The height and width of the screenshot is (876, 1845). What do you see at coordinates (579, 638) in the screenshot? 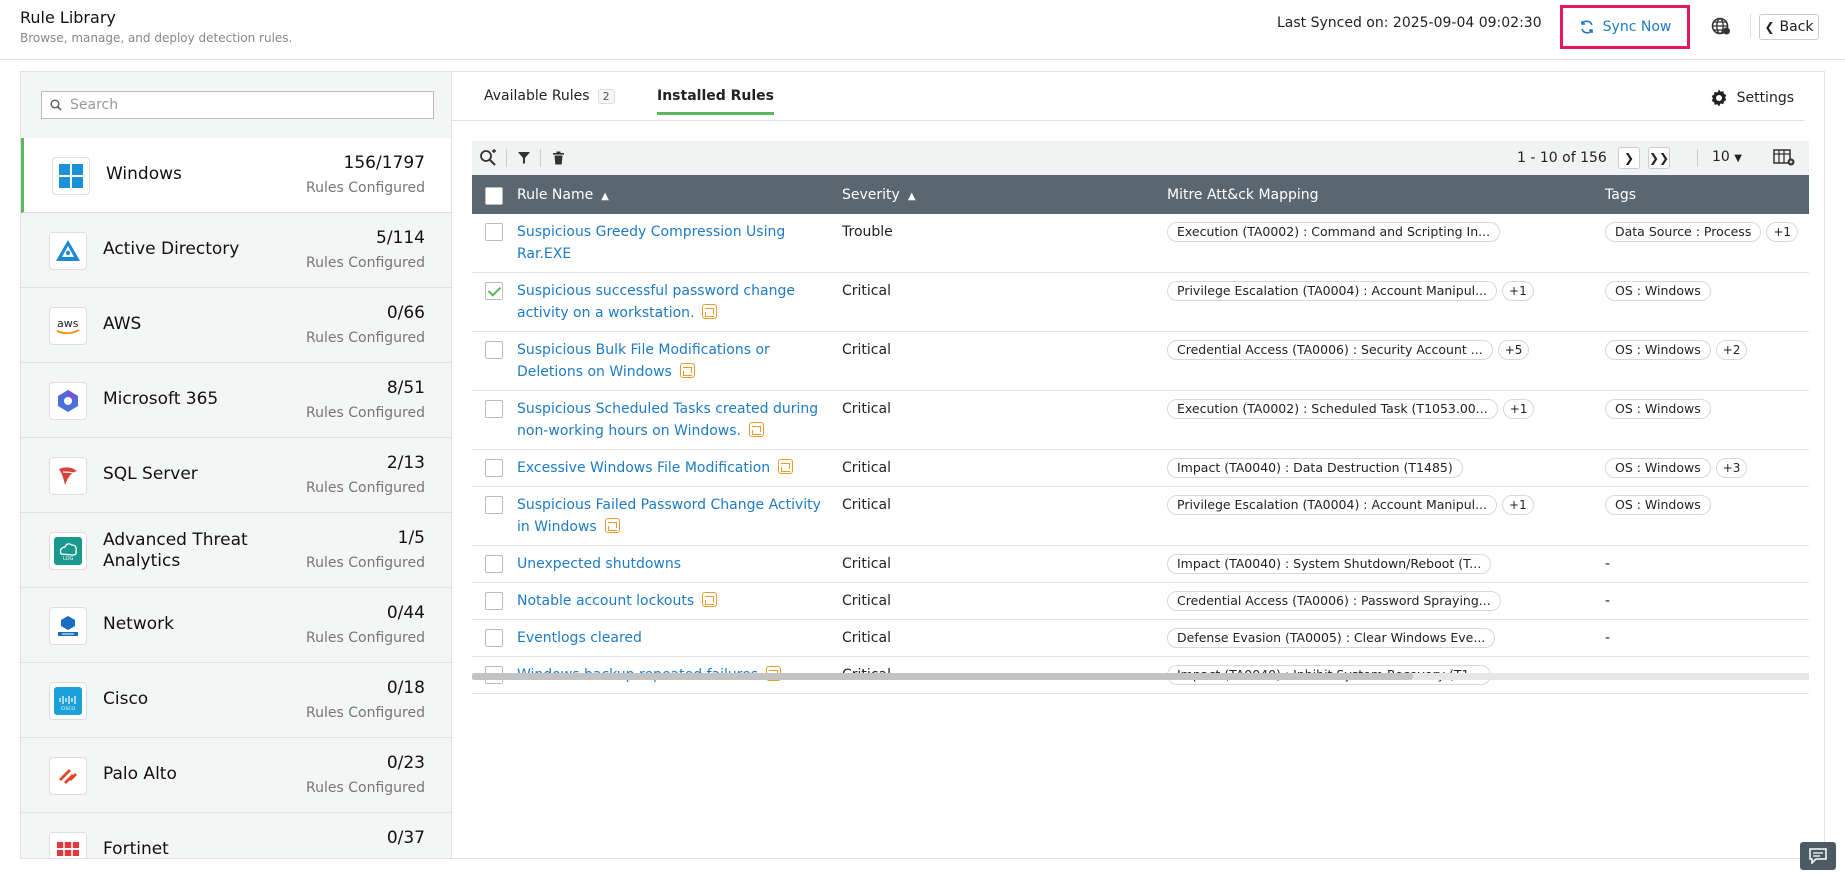
I see `rule-name-link: Eventlogs cleared` at bounding box center [579, 638].